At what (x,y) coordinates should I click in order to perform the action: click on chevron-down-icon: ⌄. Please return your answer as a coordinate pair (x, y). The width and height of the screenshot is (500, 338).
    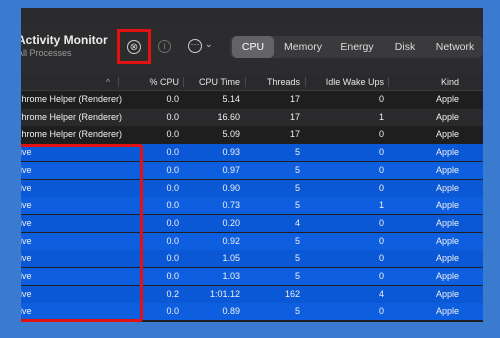
    Looking at the image, I should click on (209, 44).